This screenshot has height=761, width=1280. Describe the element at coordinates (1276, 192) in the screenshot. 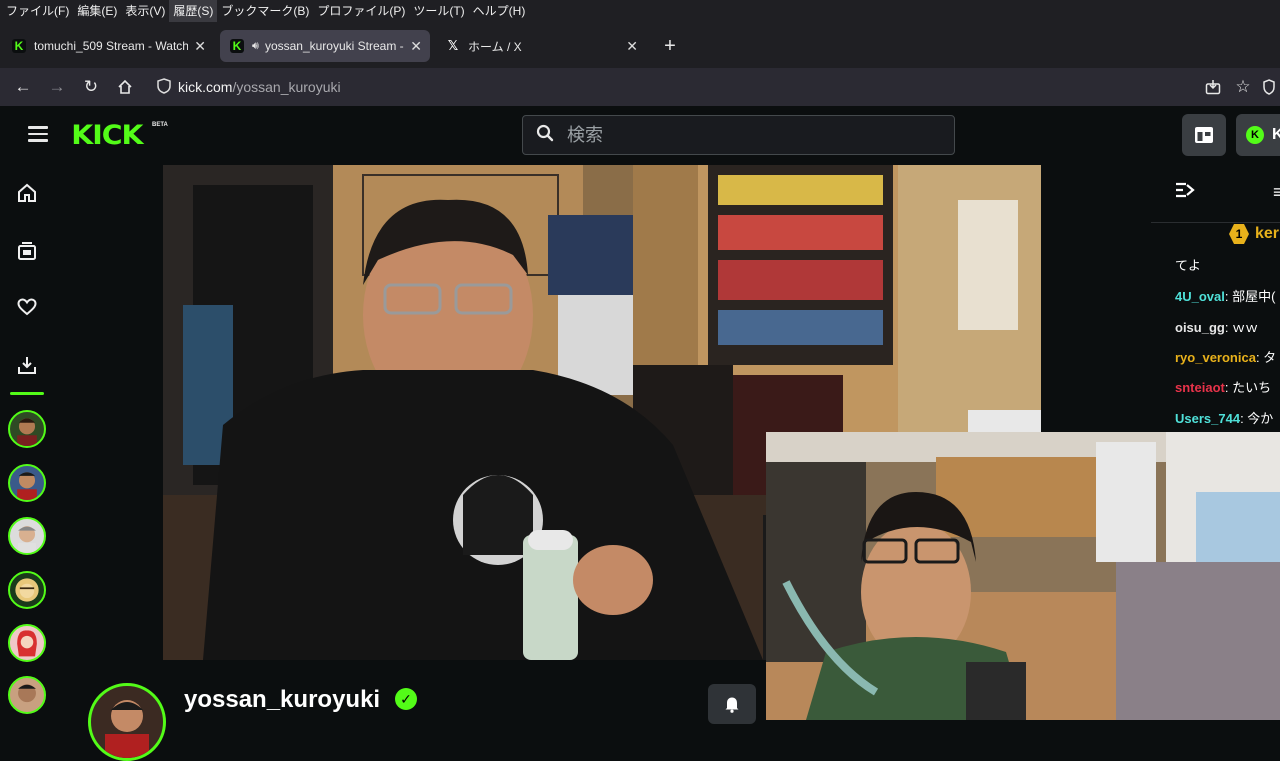

I see `chat-menu-icon: ≡` at that location.